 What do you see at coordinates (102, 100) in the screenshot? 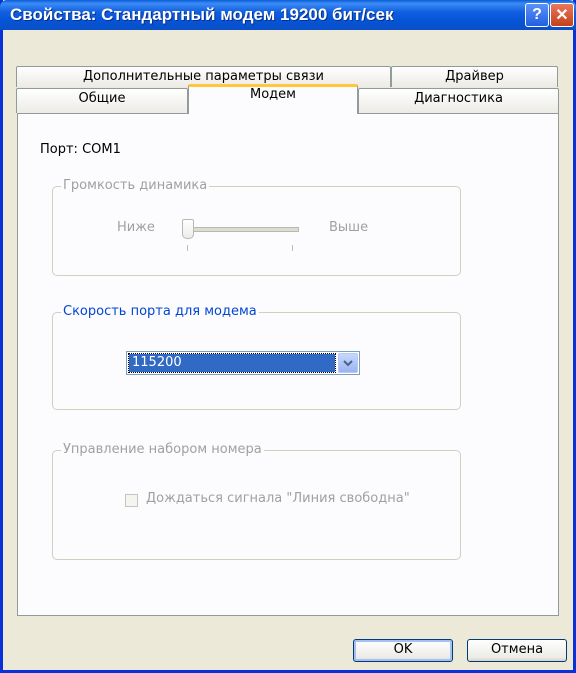
I see `tab-general: Общие` at bounding box center [102, 100].